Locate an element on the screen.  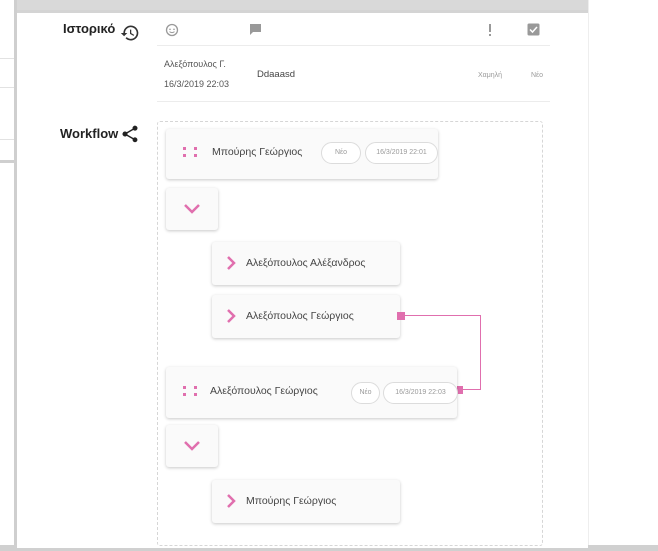
history-priority: Χαμηλή is located at coordinates (490, 75).